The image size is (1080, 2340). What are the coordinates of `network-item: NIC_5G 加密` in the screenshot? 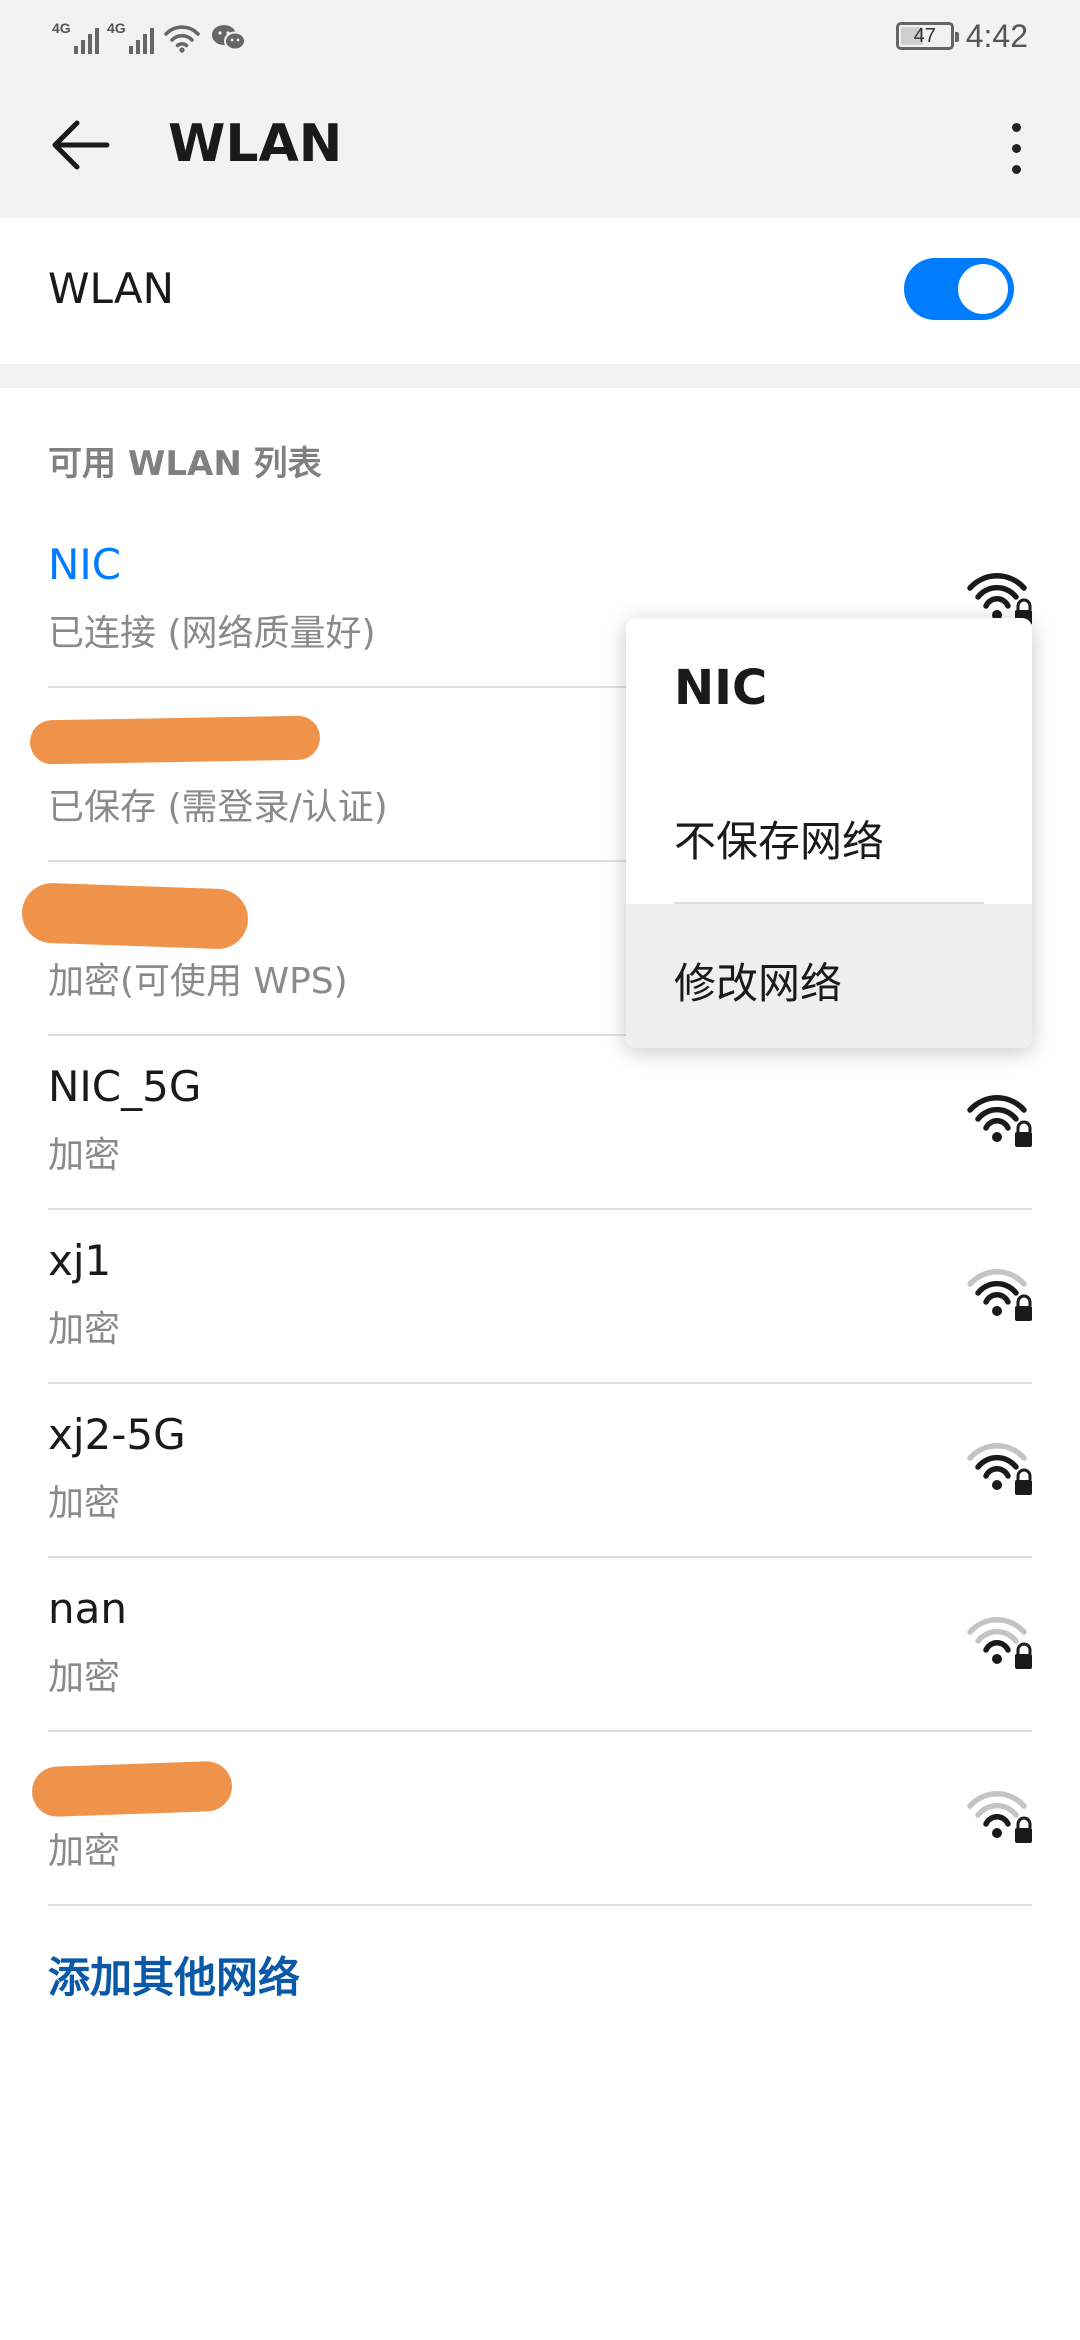 It's located at (540, 1123).